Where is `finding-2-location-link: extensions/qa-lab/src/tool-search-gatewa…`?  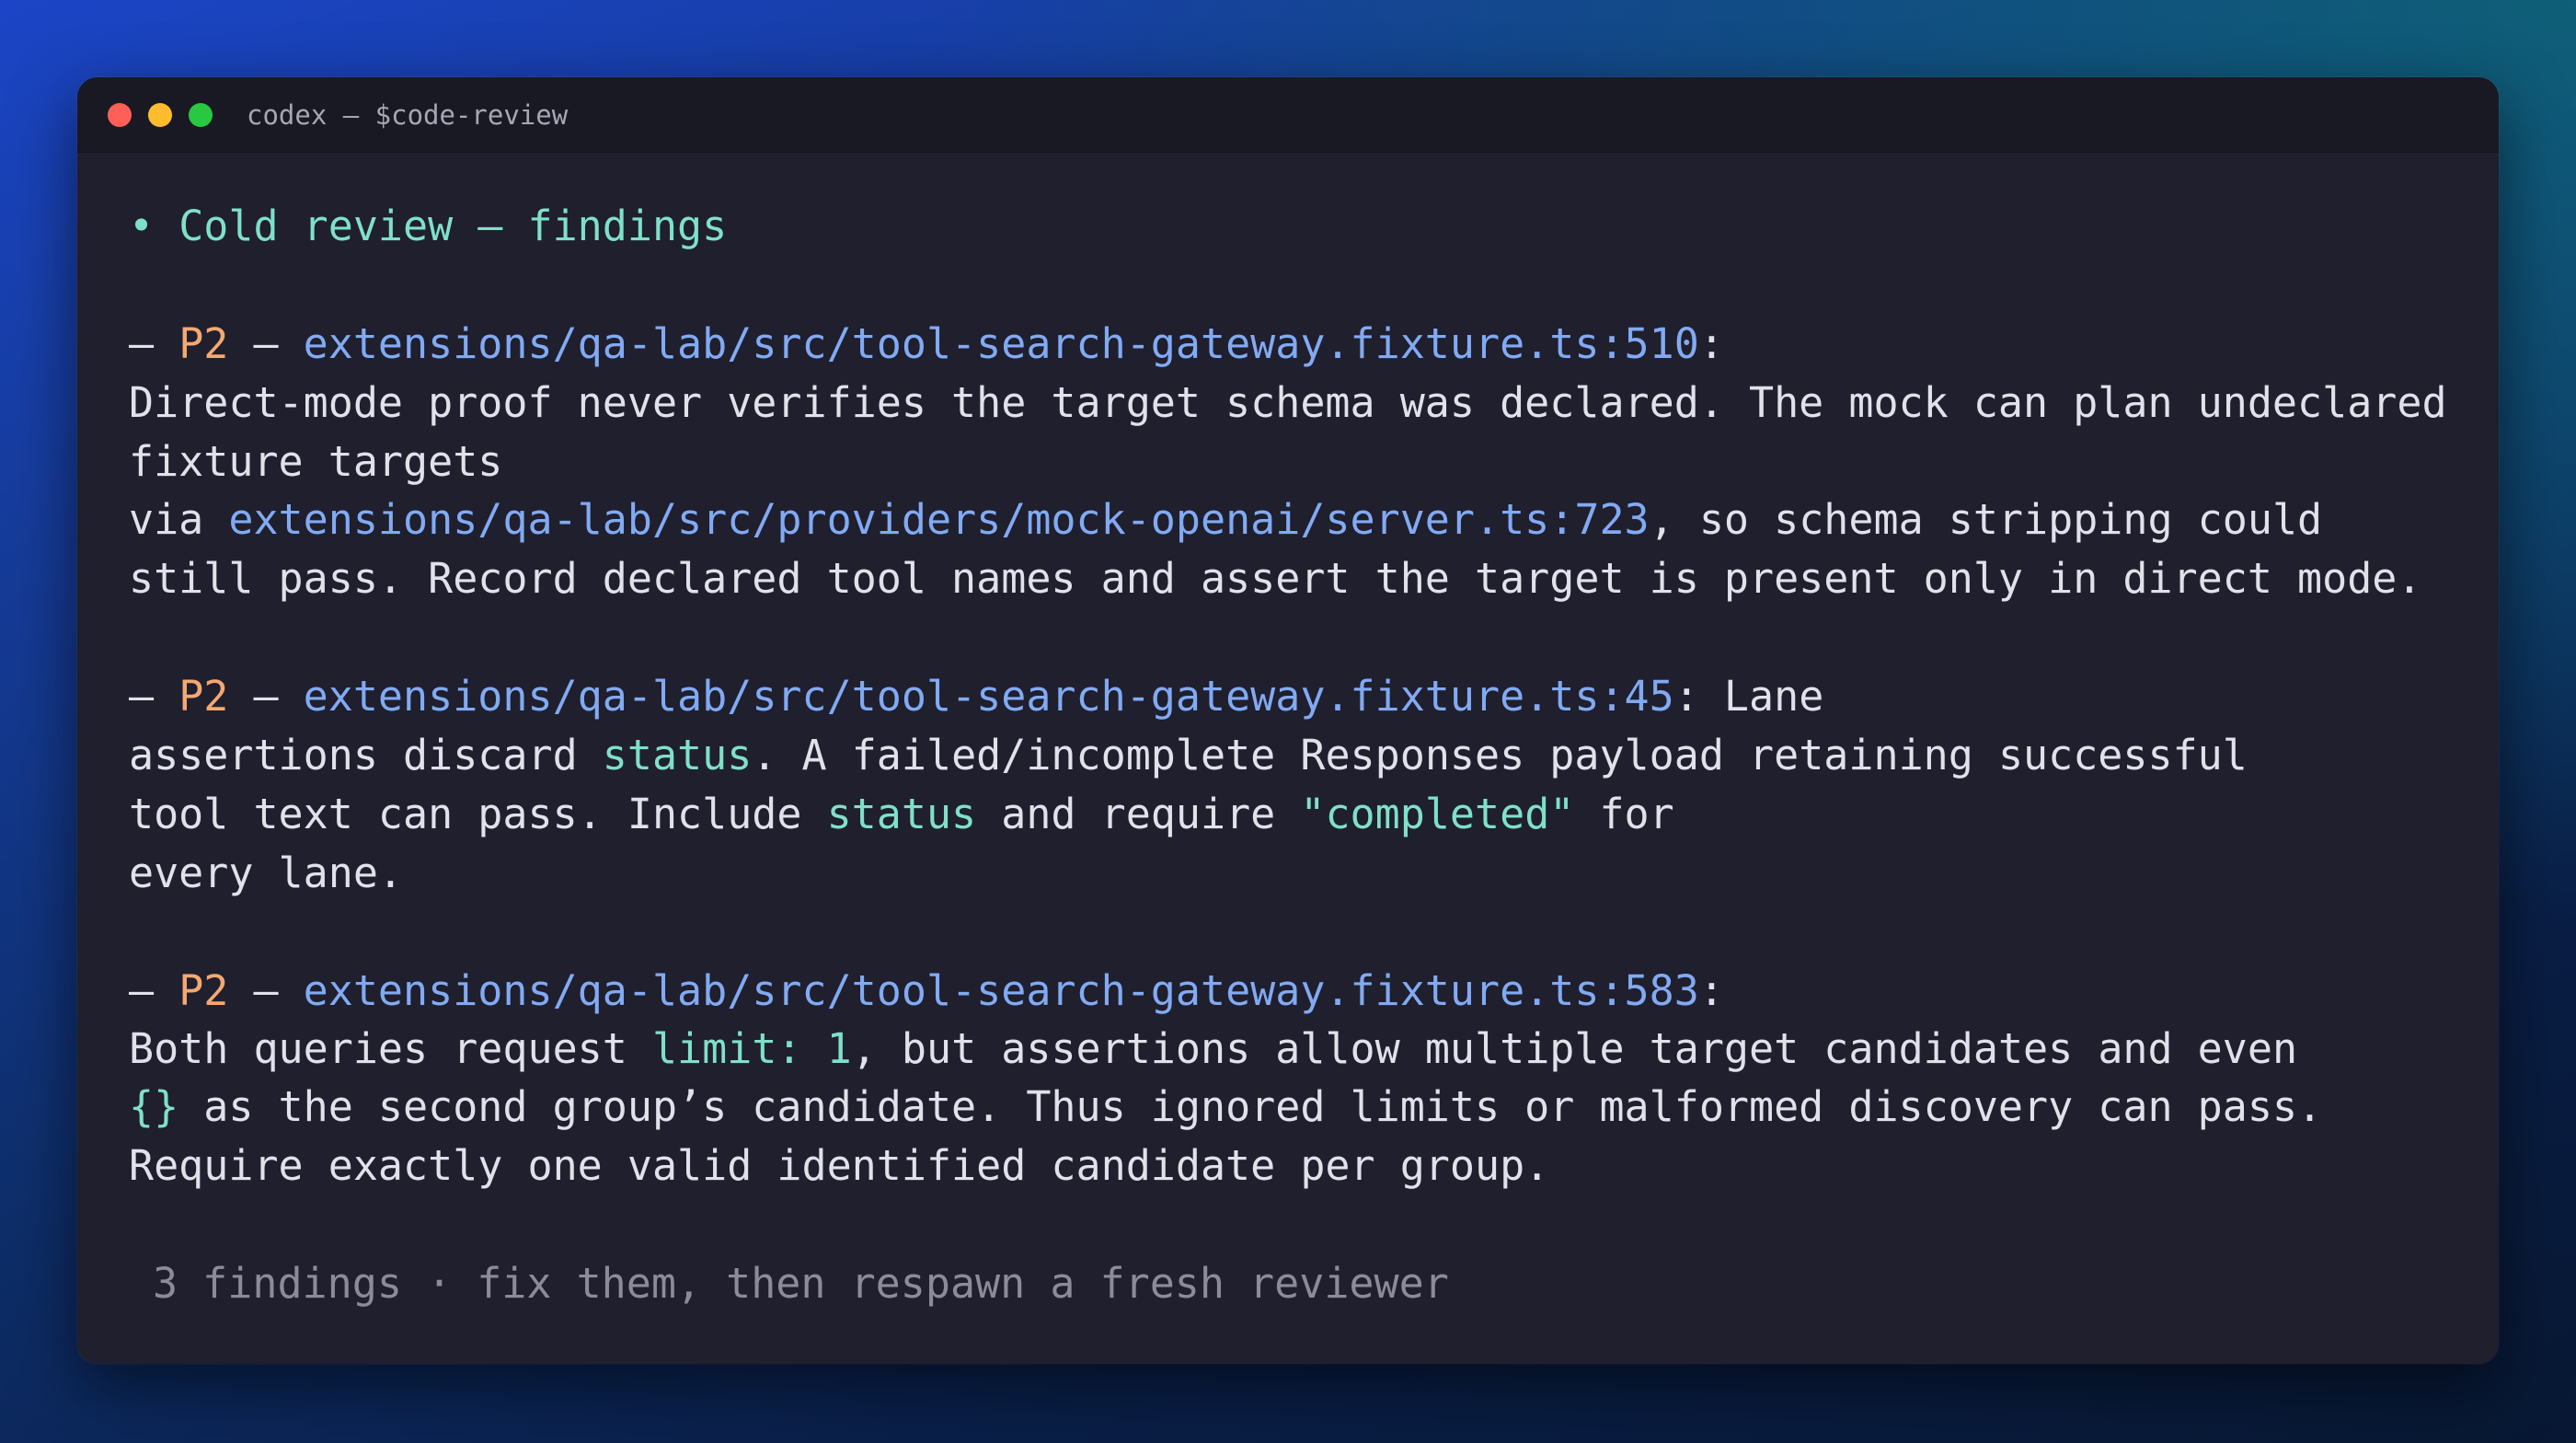
finding-2-location-link: extensions/qa-lab/src/tool-search-gatewa… is located at coordinates (989, 696).